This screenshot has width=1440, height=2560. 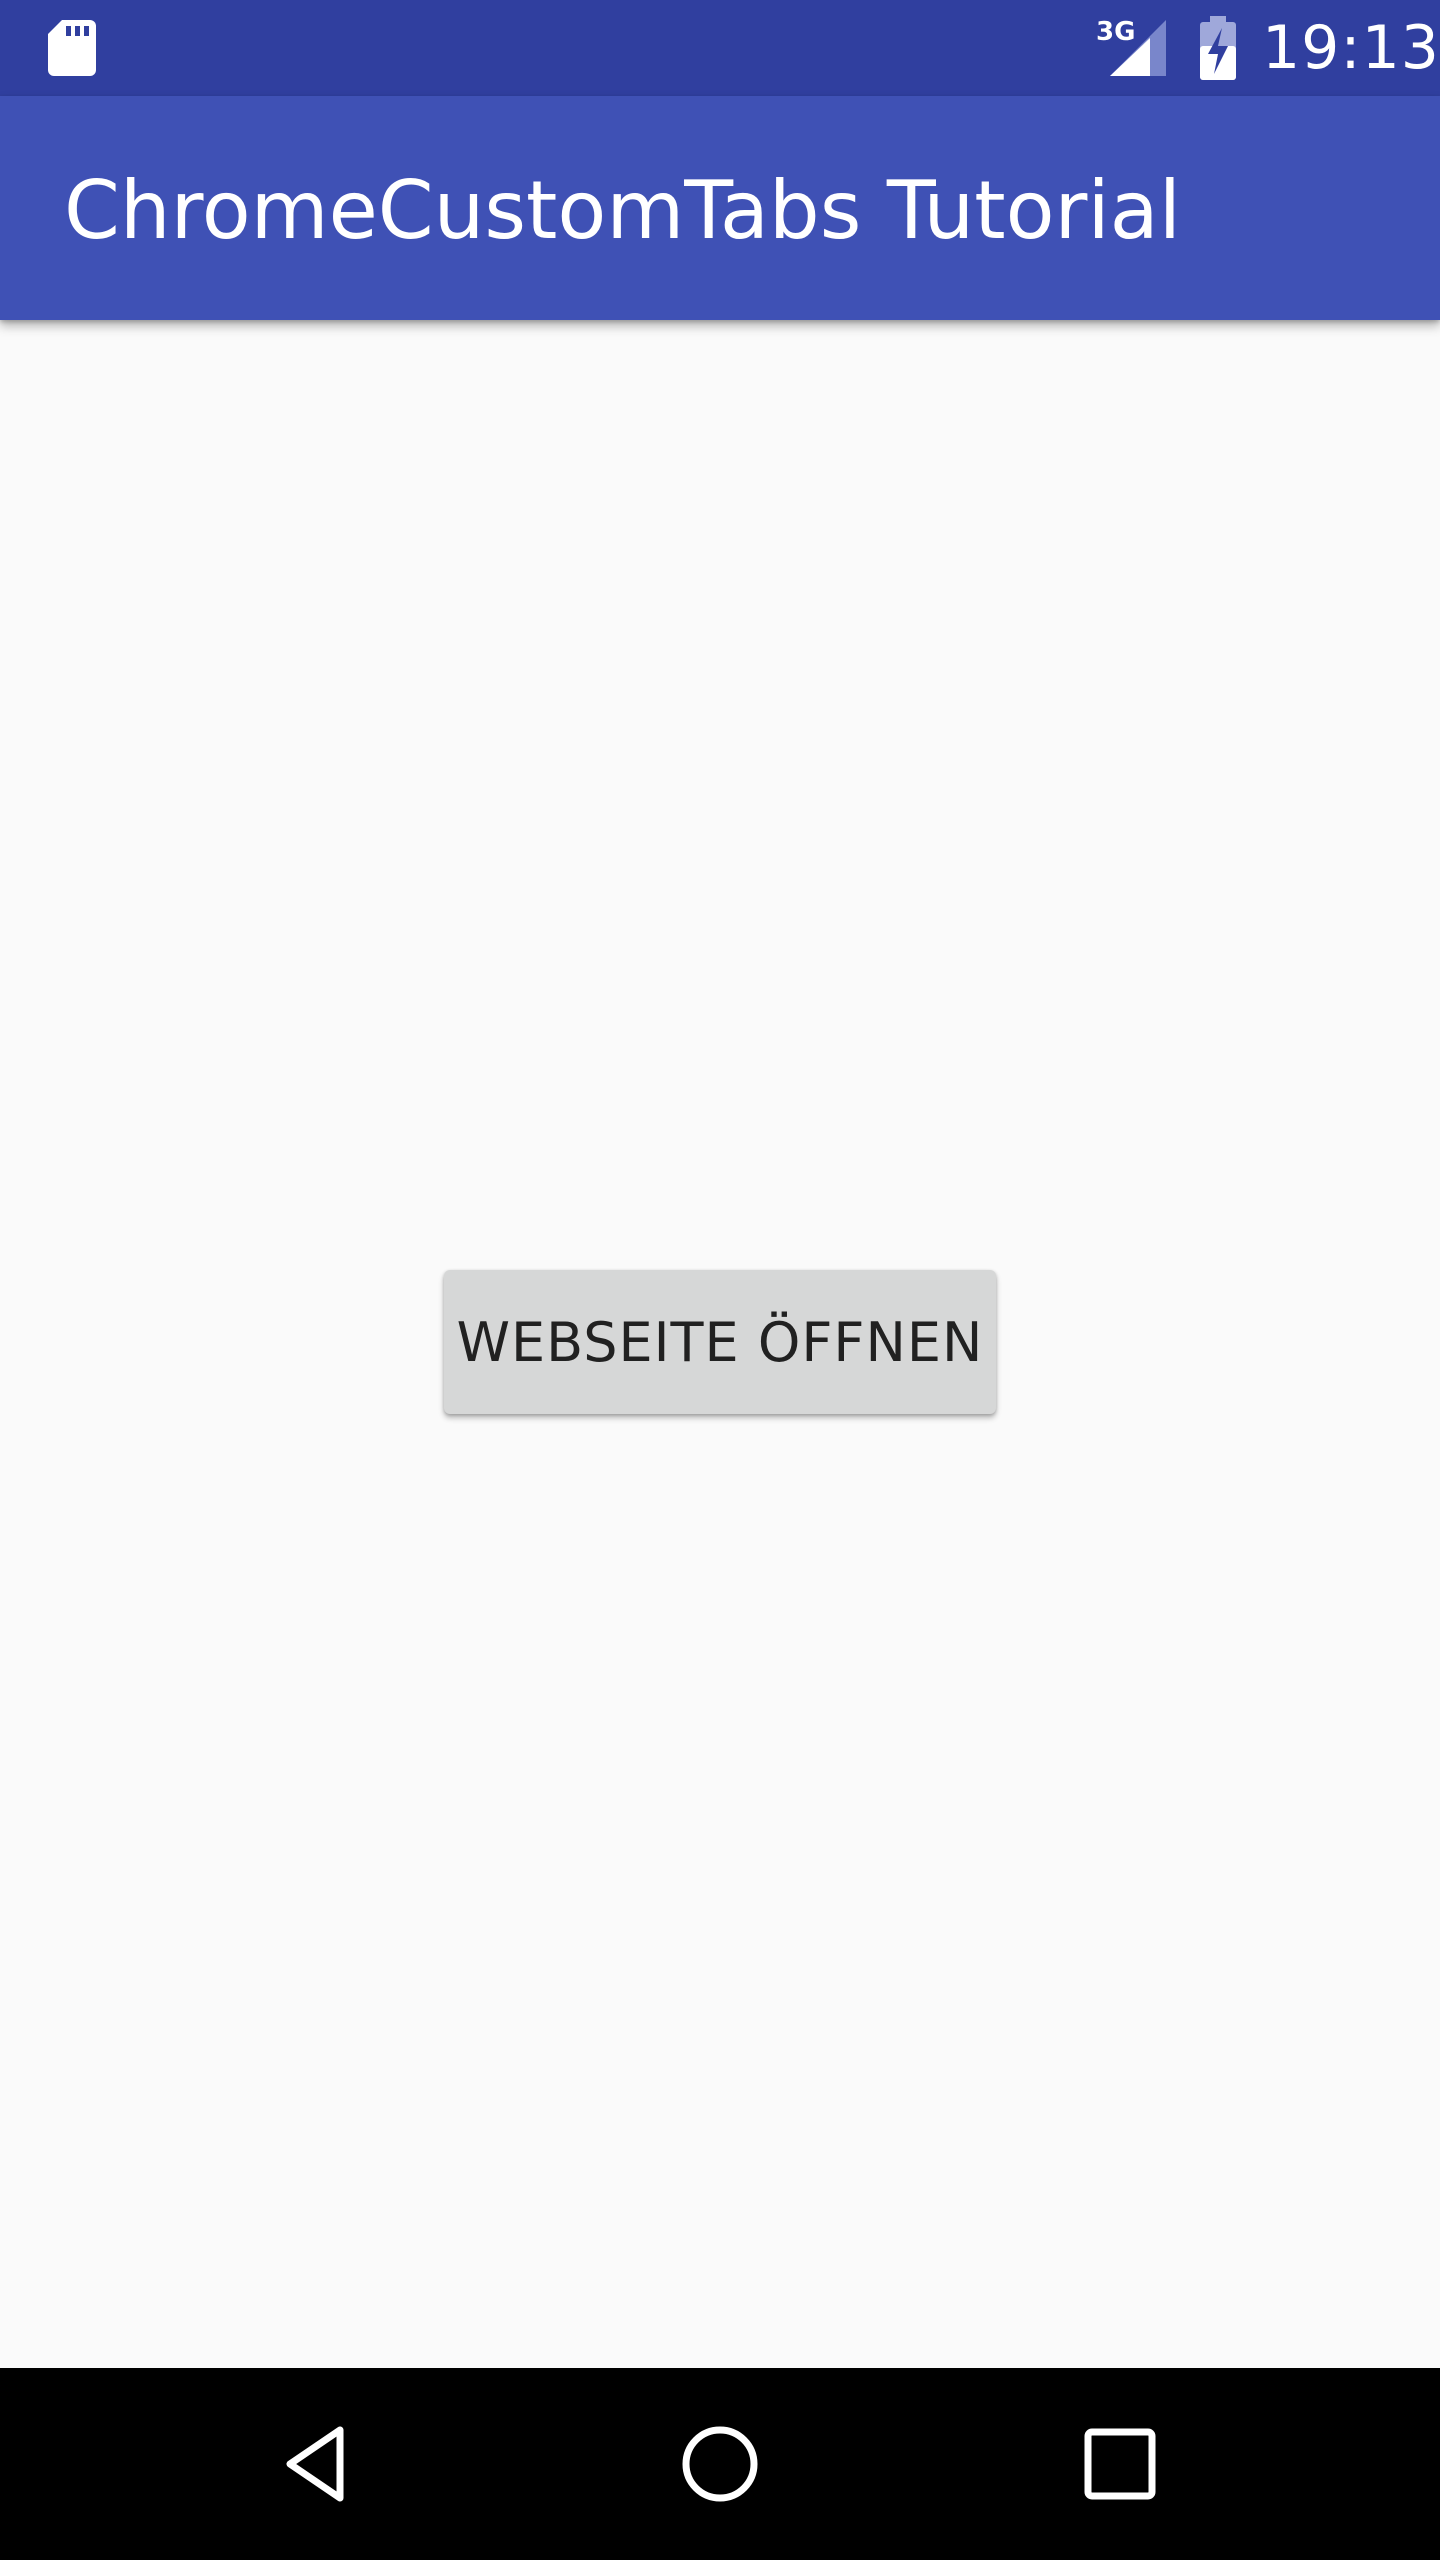 I want to click on signal-icon: 3G, so click(x=1131, y=46).